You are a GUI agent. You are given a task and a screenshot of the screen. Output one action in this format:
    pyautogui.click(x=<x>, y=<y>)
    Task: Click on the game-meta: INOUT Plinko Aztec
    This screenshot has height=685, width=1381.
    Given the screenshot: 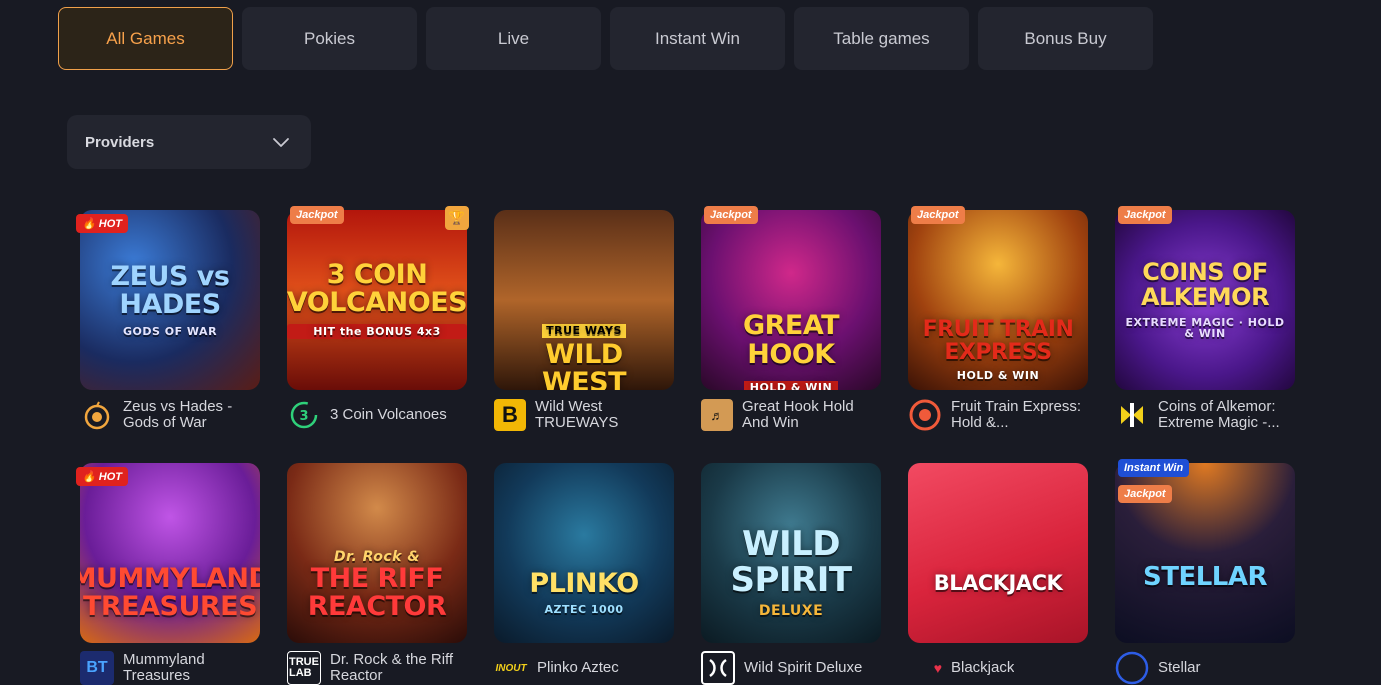 What is the action you would take?
    pyautogui.click(x=584, y=666)
    